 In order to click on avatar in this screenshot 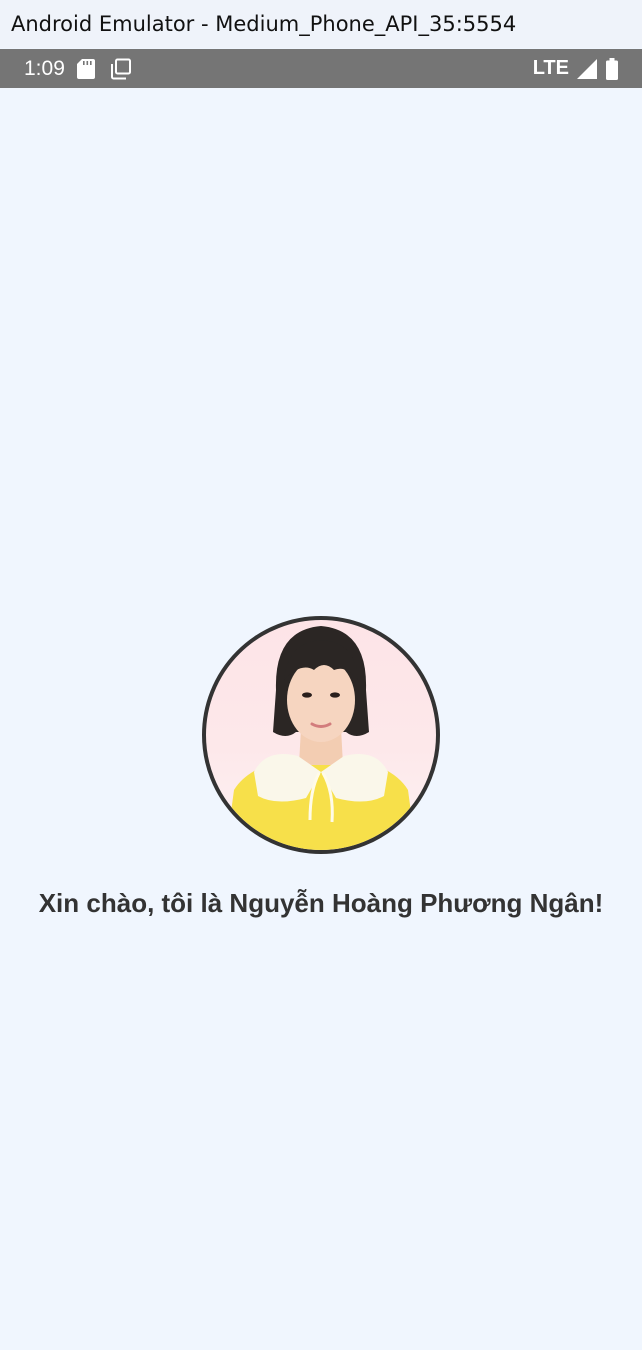, I will do `click(321, 735)`.